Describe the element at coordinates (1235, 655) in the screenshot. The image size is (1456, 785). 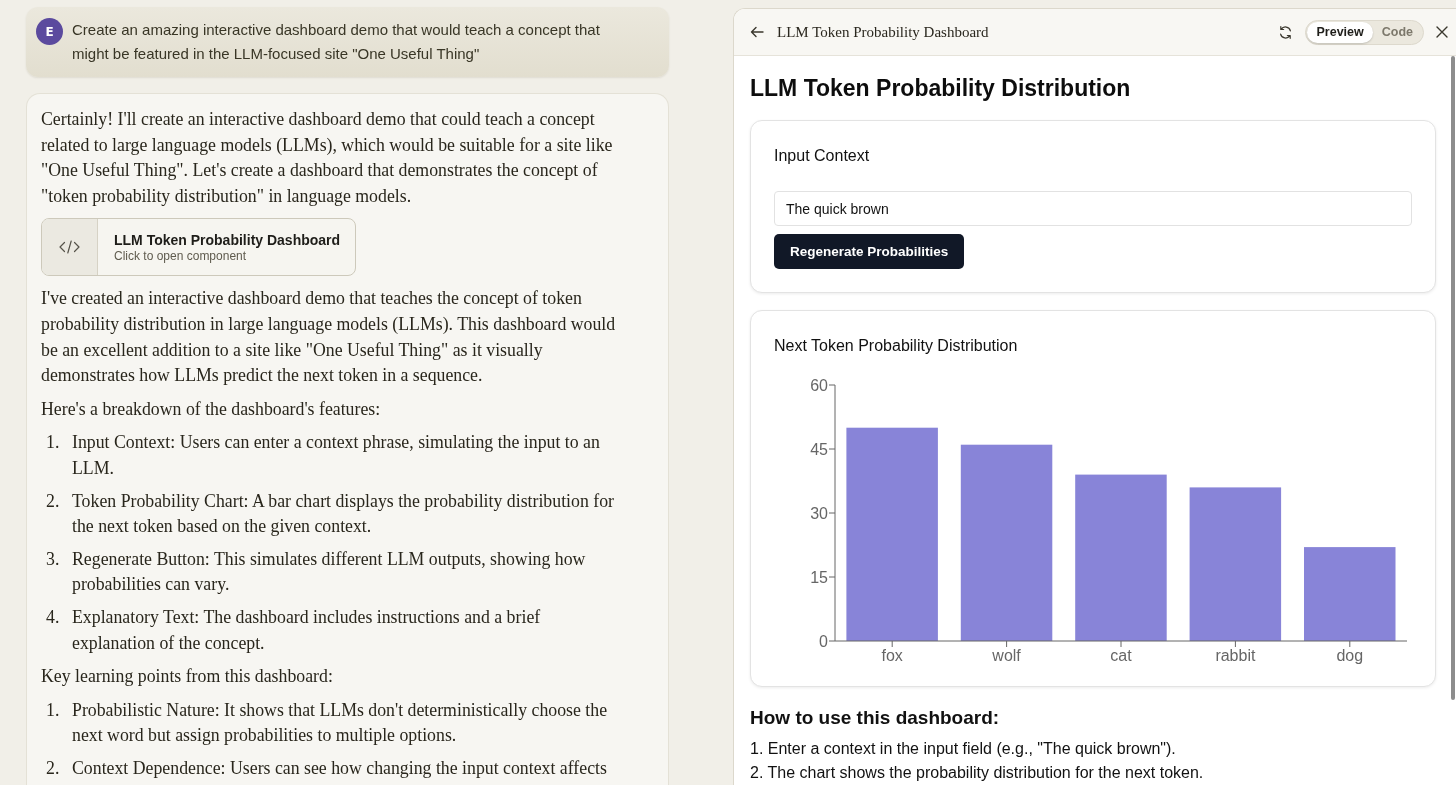
I see `category-label: rabbit` at that location.